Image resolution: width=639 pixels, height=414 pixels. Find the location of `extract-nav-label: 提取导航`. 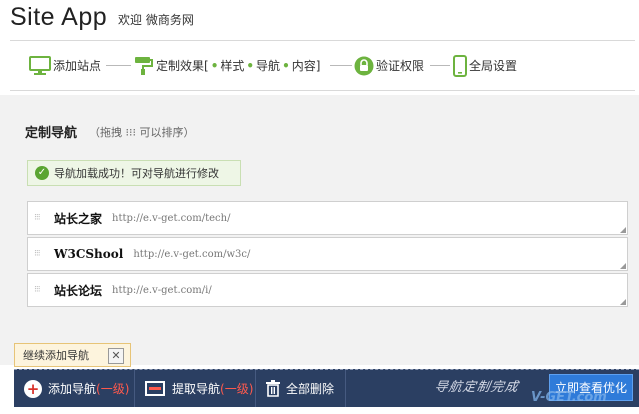

extract-nav-label: 提取导航 is located at coordinates (196, 389).